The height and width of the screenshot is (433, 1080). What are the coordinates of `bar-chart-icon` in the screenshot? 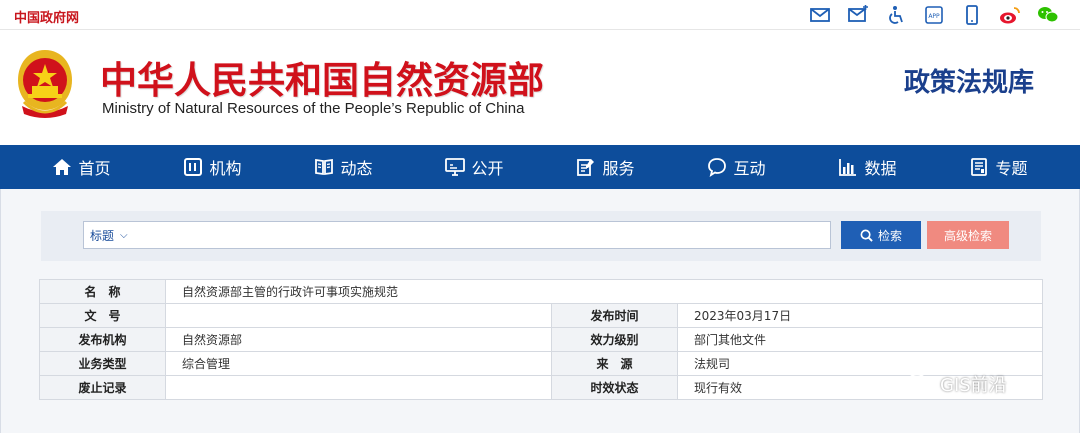 It's located at (848, 167).